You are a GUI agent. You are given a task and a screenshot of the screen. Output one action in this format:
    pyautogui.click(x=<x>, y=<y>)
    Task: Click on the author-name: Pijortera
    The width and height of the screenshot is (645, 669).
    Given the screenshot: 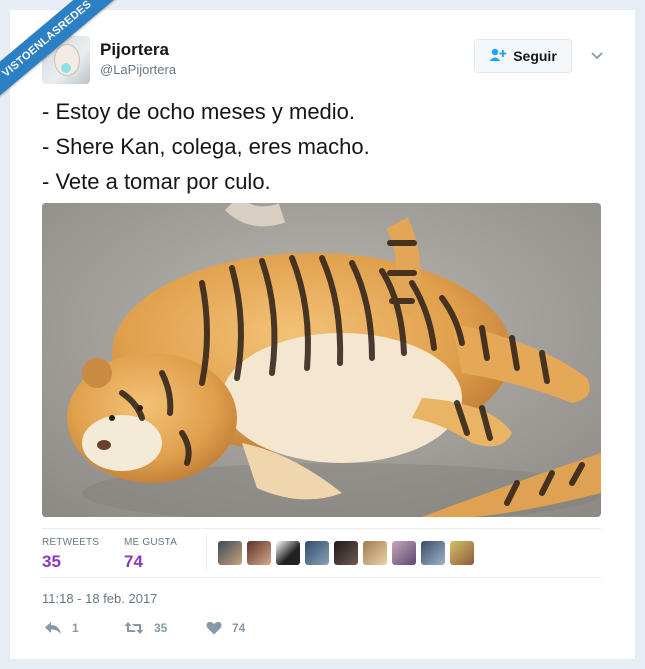 What is the action you would take?
    pyautogui.click(x=134, y=50)
    